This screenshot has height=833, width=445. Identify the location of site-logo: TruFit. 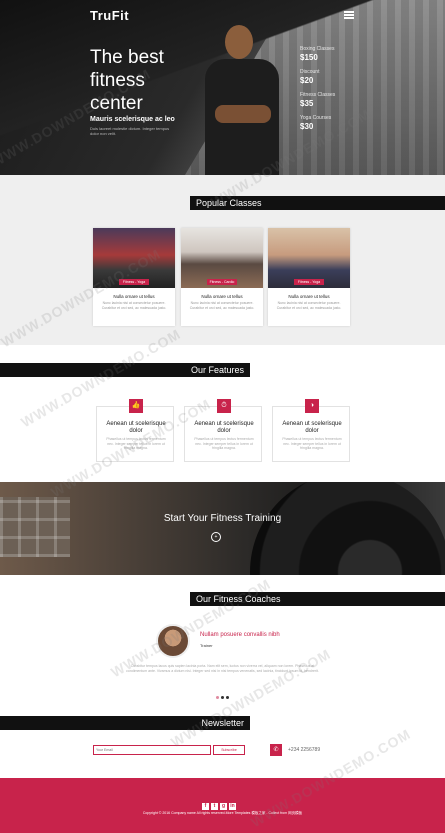
(109, 15).